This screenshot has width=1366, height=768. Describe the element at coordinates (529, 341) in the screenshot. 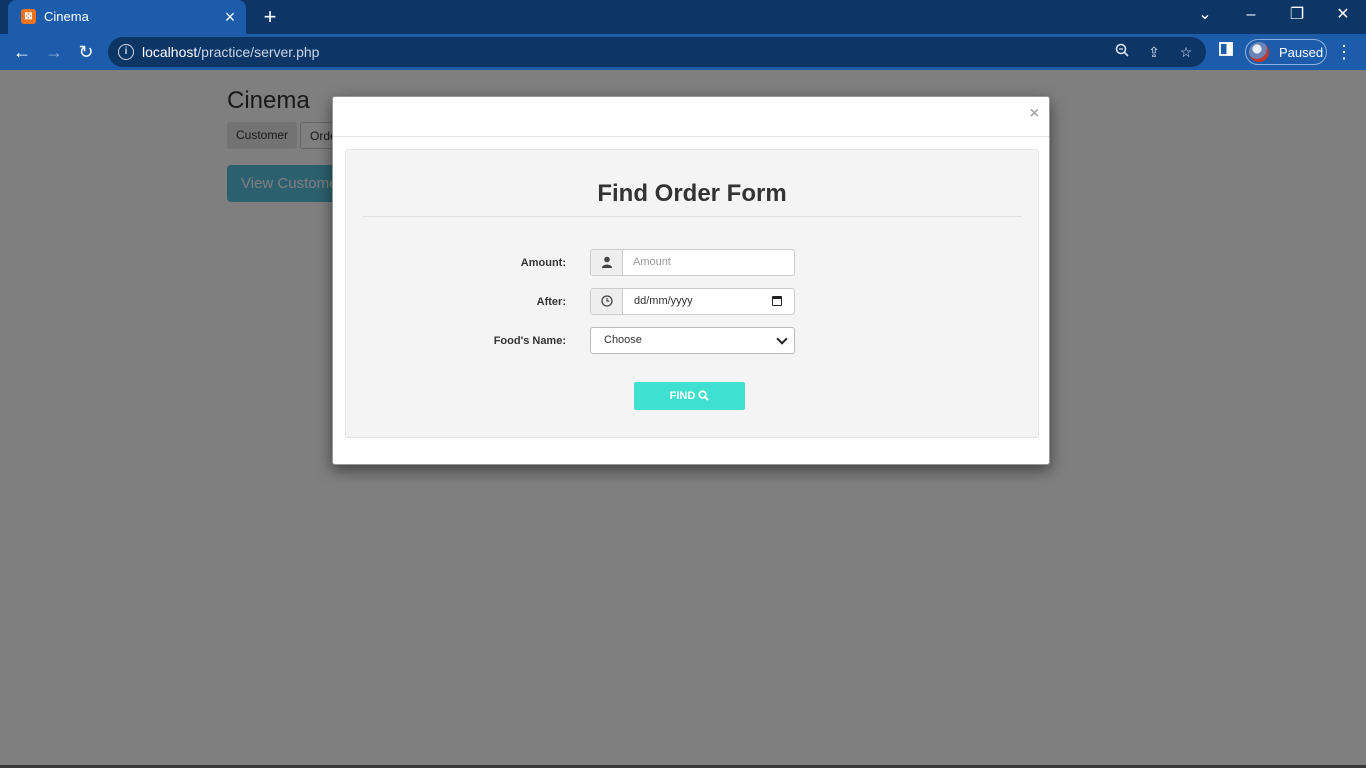

I see `food-name-label: Food's Name:` at that location.